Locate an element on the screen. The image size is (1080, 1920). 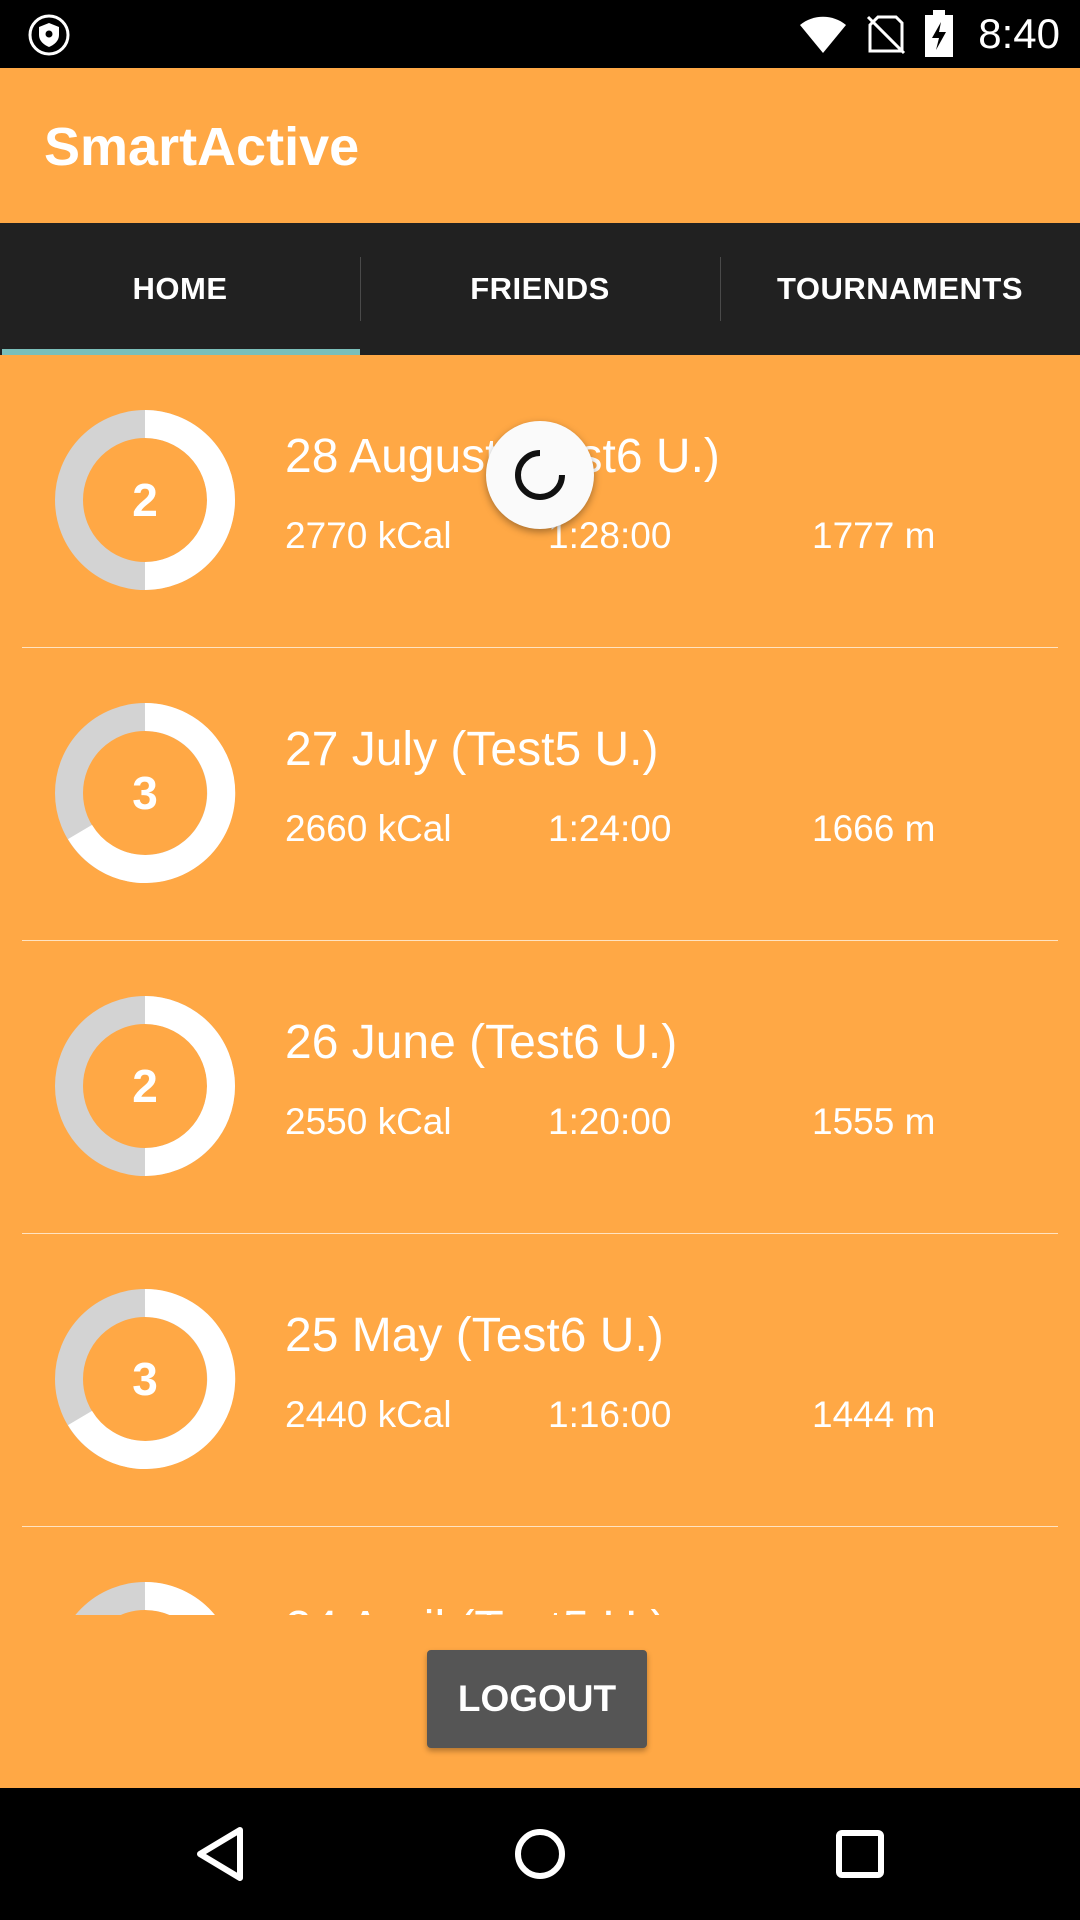
status-bar: 8:40 is located at coordinates (540, 34).